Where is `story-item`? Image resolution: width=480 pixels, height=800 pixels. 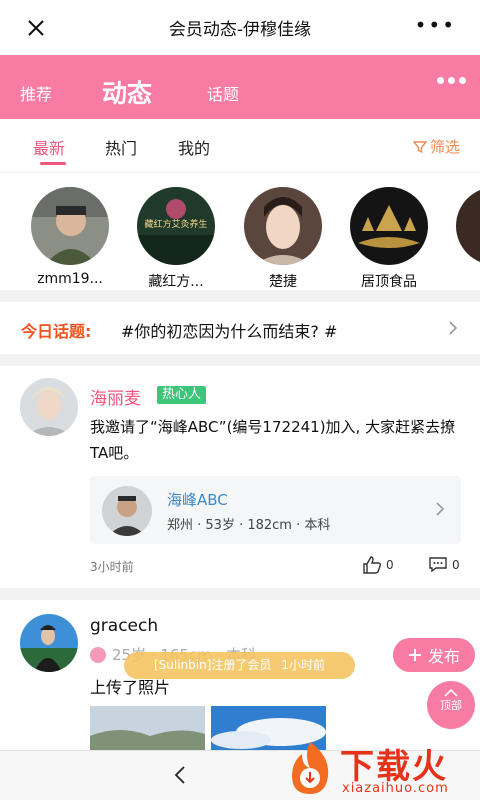
story-item is located at coordinates (462, 226).